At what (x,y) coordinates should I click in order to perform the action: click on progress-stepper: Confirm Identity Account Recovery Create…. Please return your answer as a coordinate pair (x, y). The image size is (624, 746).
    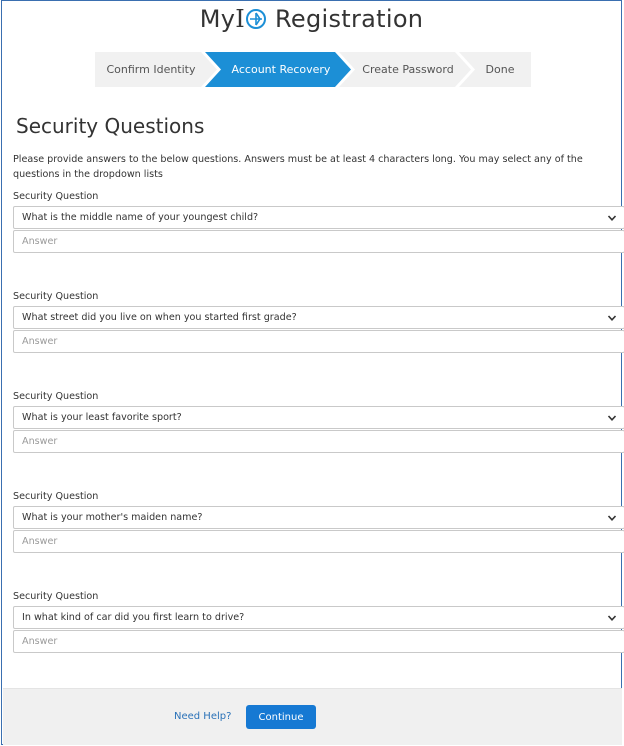
    Looking at the image, I should click on (313, 69).